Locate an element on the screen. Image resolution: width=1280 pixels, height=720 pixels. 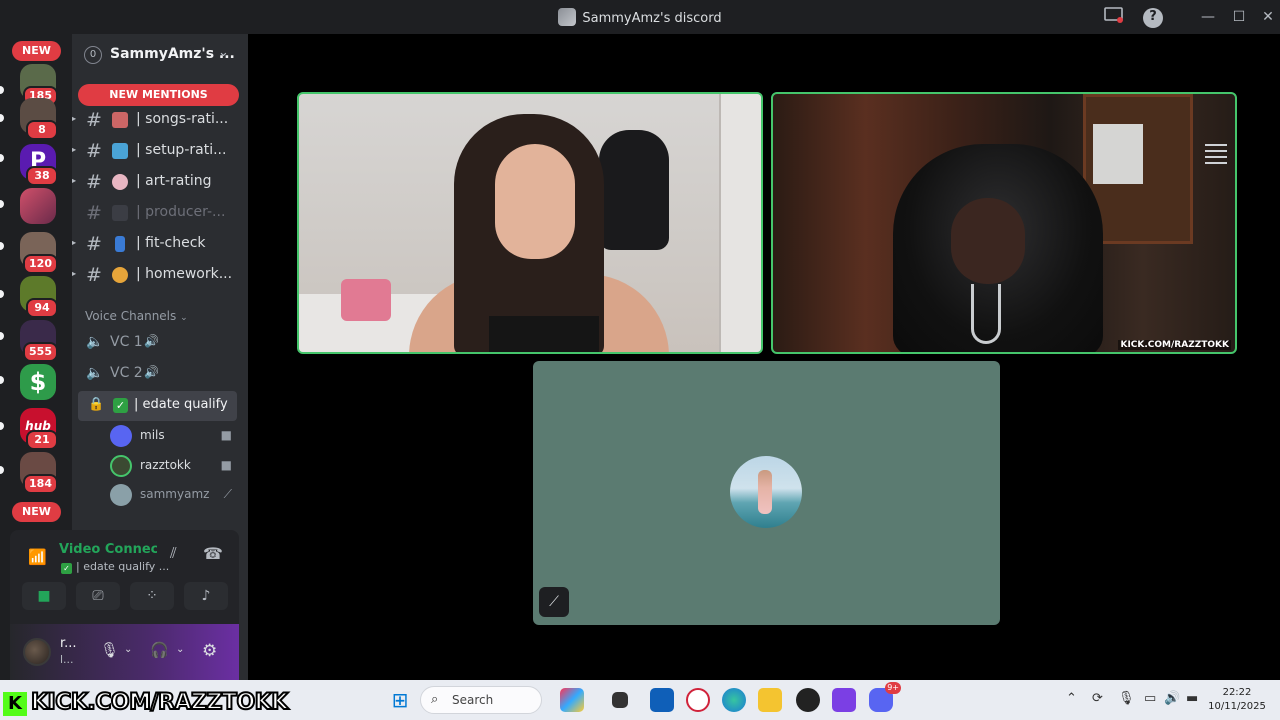
video-tile: ⟋ is located at coordinates (766, 493).